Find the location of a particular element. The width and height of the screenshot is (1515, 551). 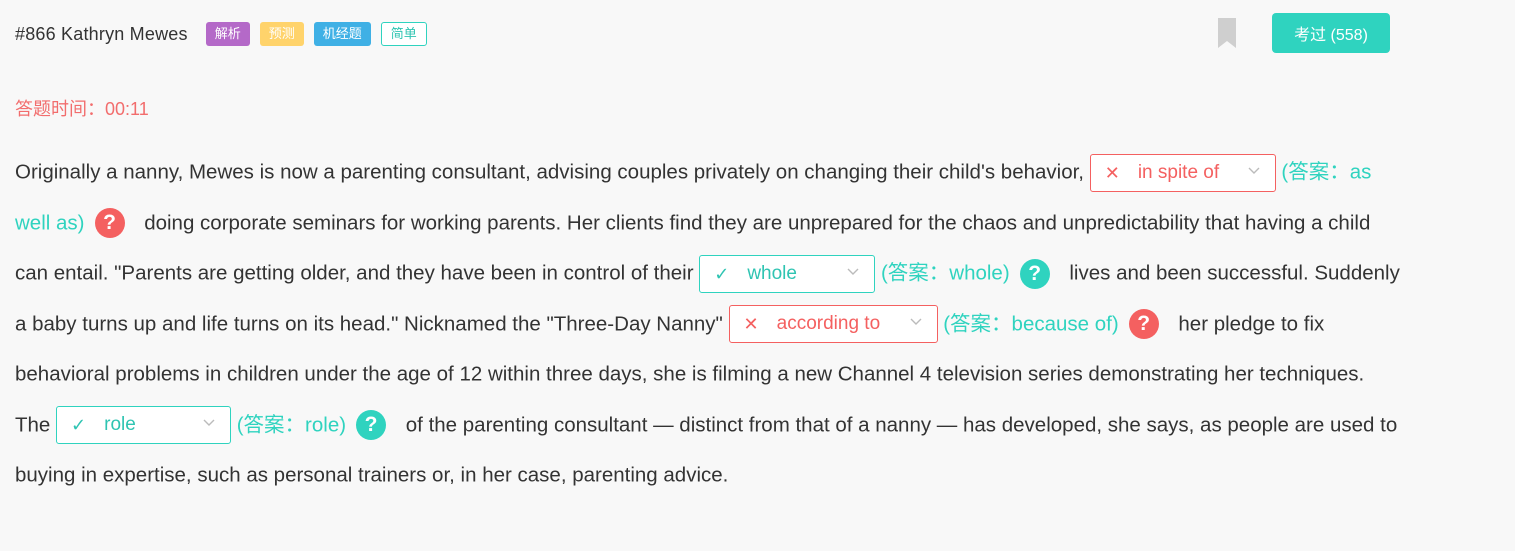

question-header: #866 Kathryn Mewes 解析 预测 机经题 简单 is located at coordinates (226, 34).